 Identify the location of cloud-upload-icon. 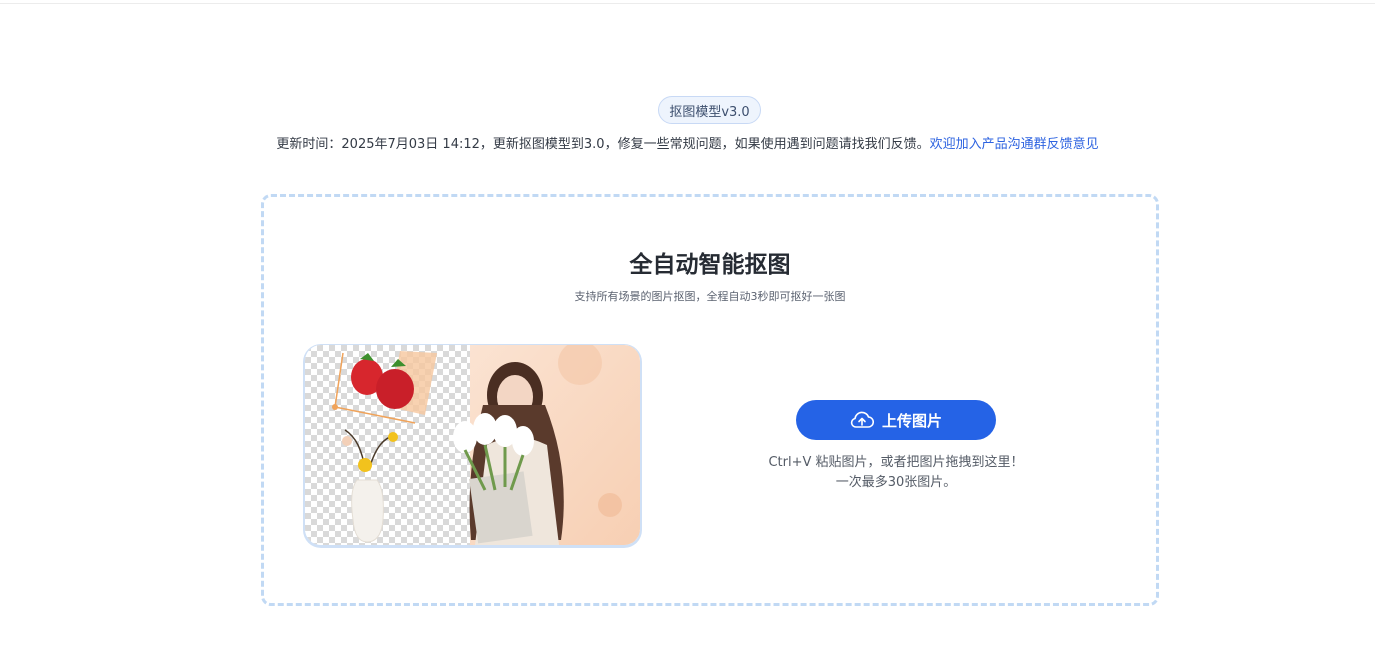
(862, 419).